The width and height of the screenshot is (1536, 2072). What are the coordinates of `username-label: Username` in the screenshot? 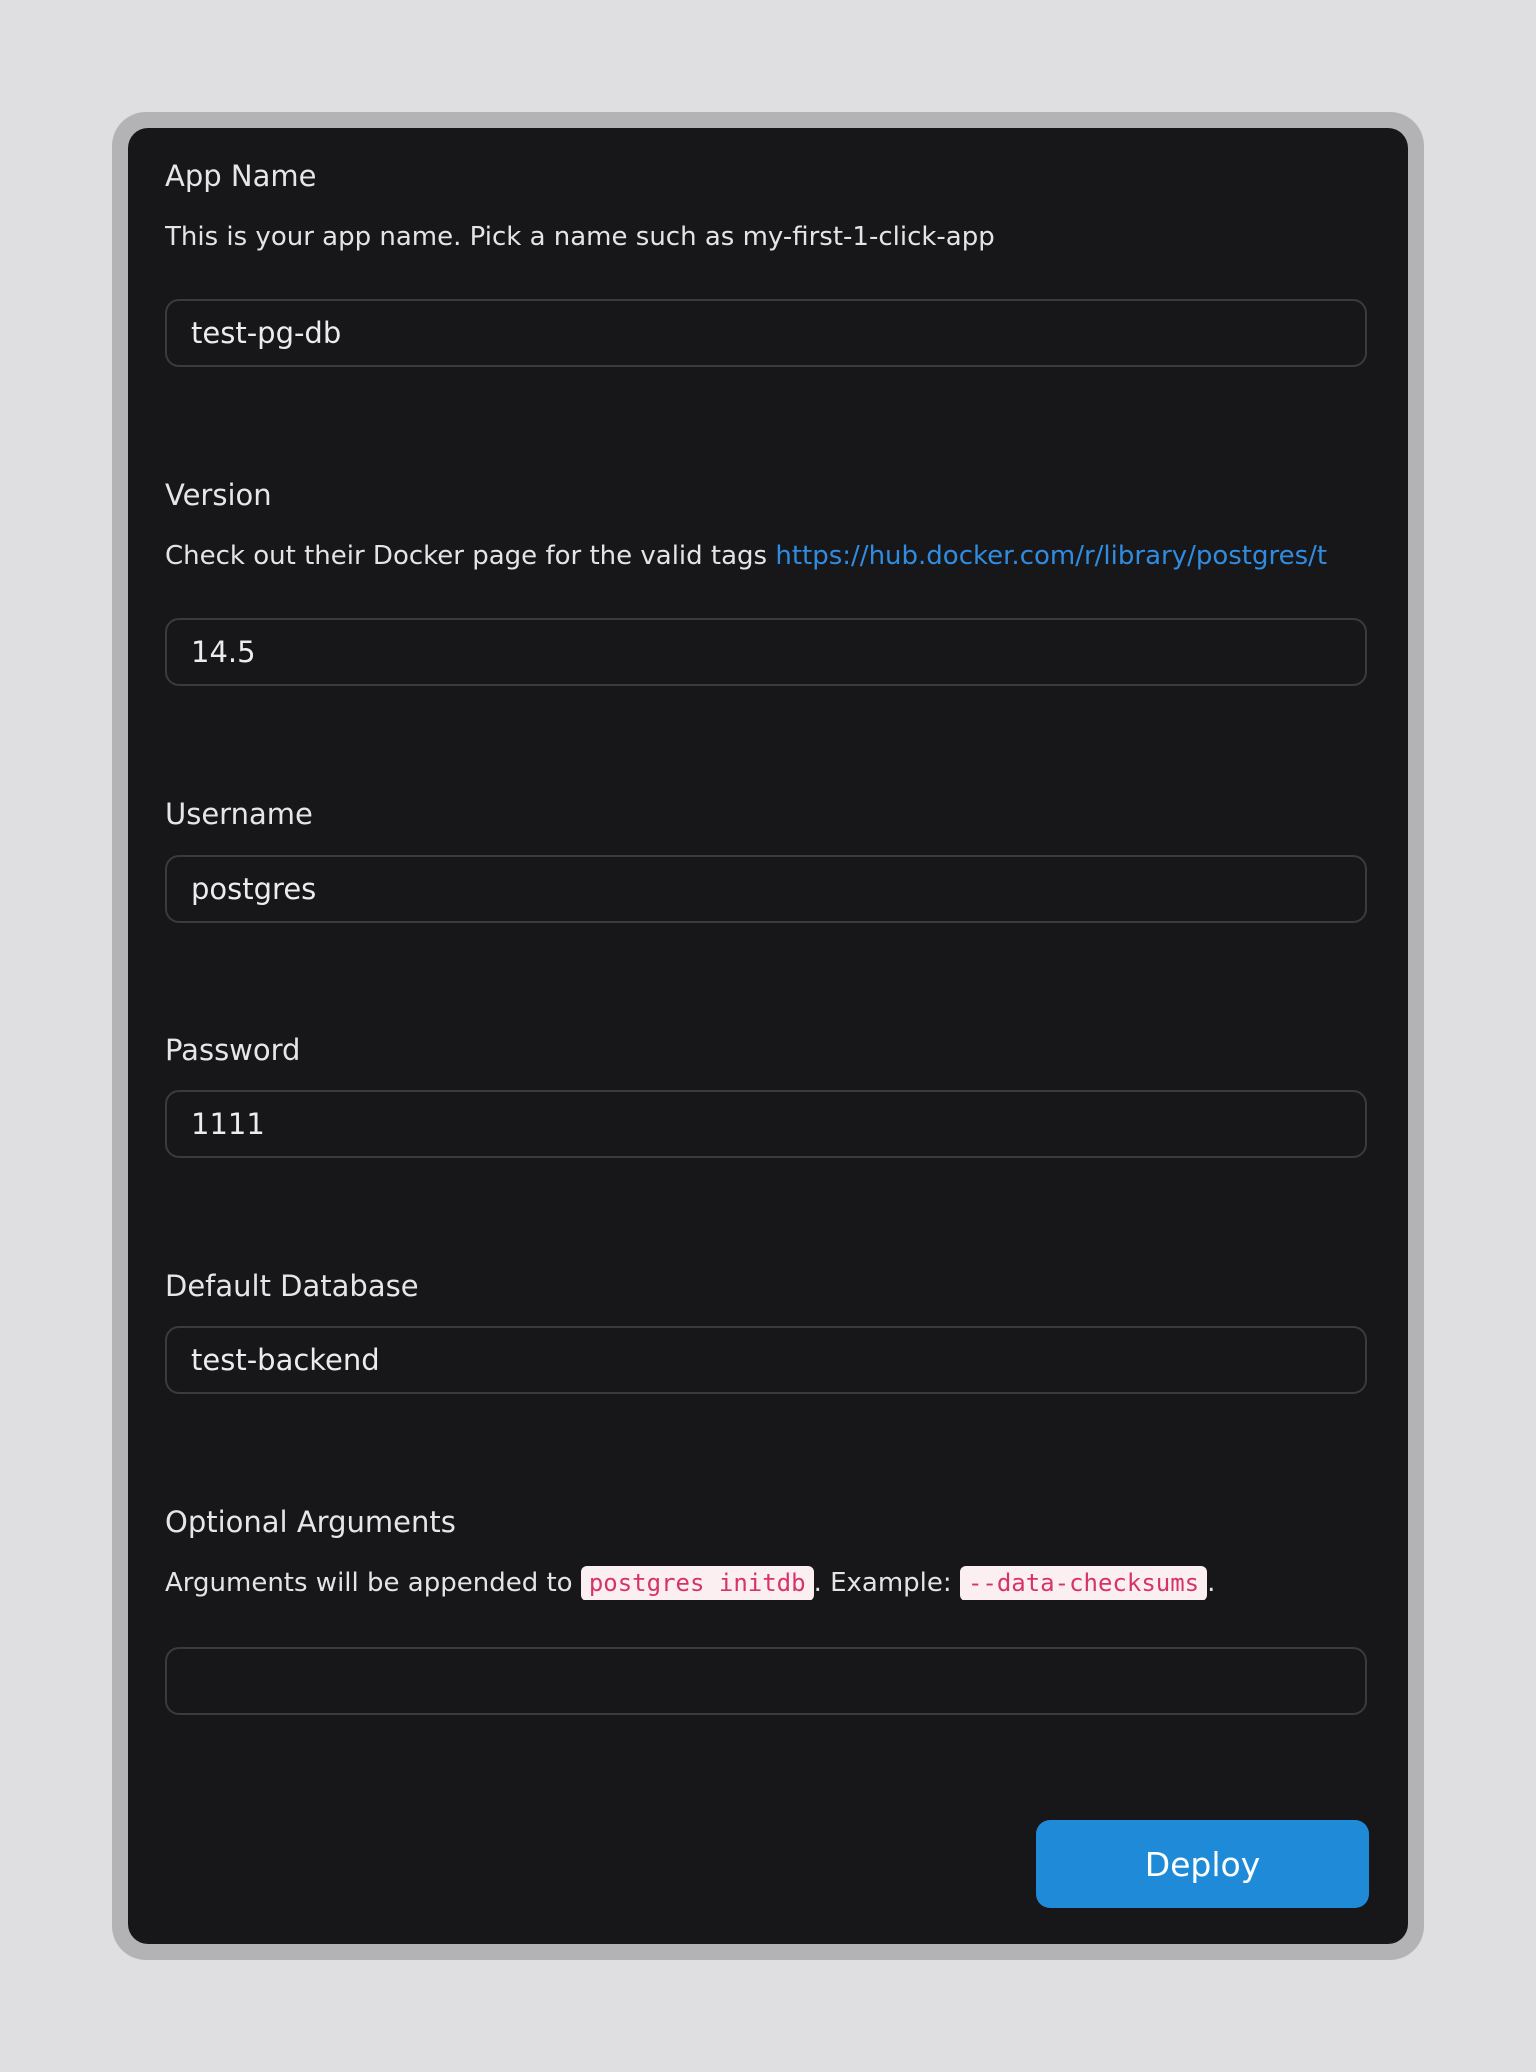 It's located at (239, 814).